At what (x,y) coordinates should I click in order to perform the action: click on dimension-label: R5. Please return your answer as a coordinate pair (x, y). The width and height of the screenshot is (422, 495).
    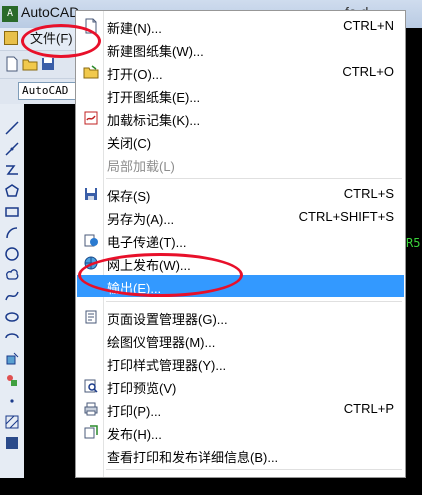
    Looking at the image, I should click on (413, 243).